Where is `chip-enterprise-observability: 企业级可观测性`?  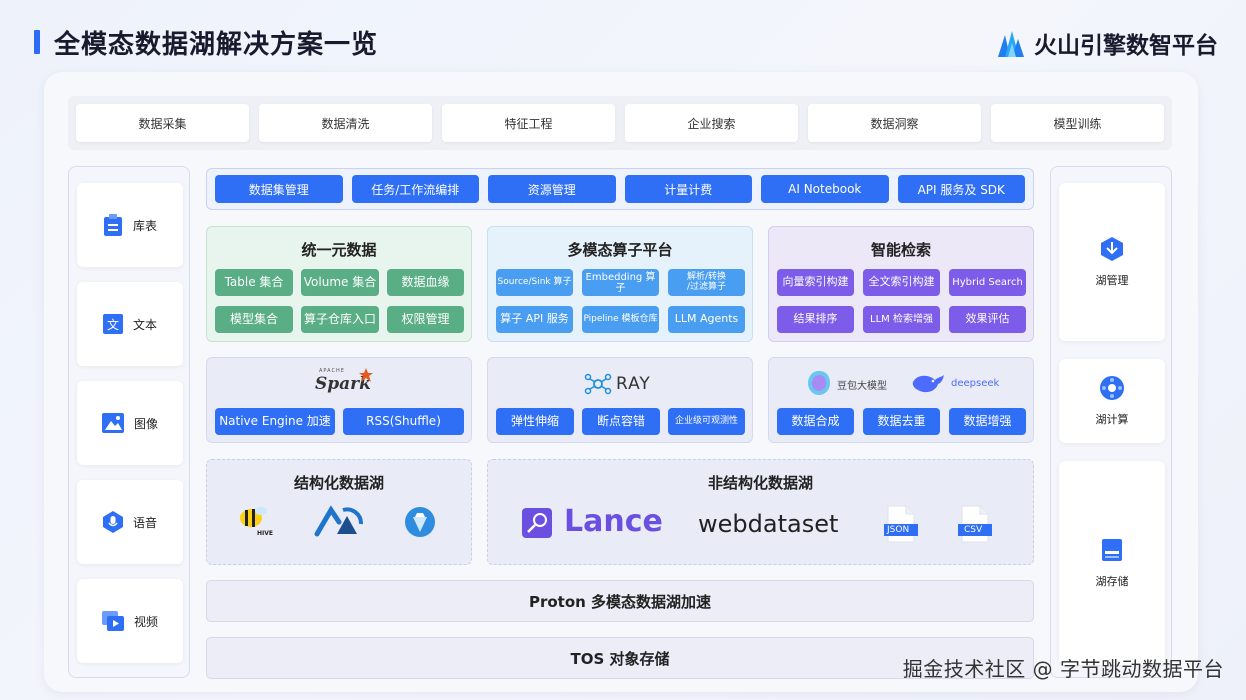 chip-enterprise-observability: 企业级可观测性 is located at coordinates (706, 421).